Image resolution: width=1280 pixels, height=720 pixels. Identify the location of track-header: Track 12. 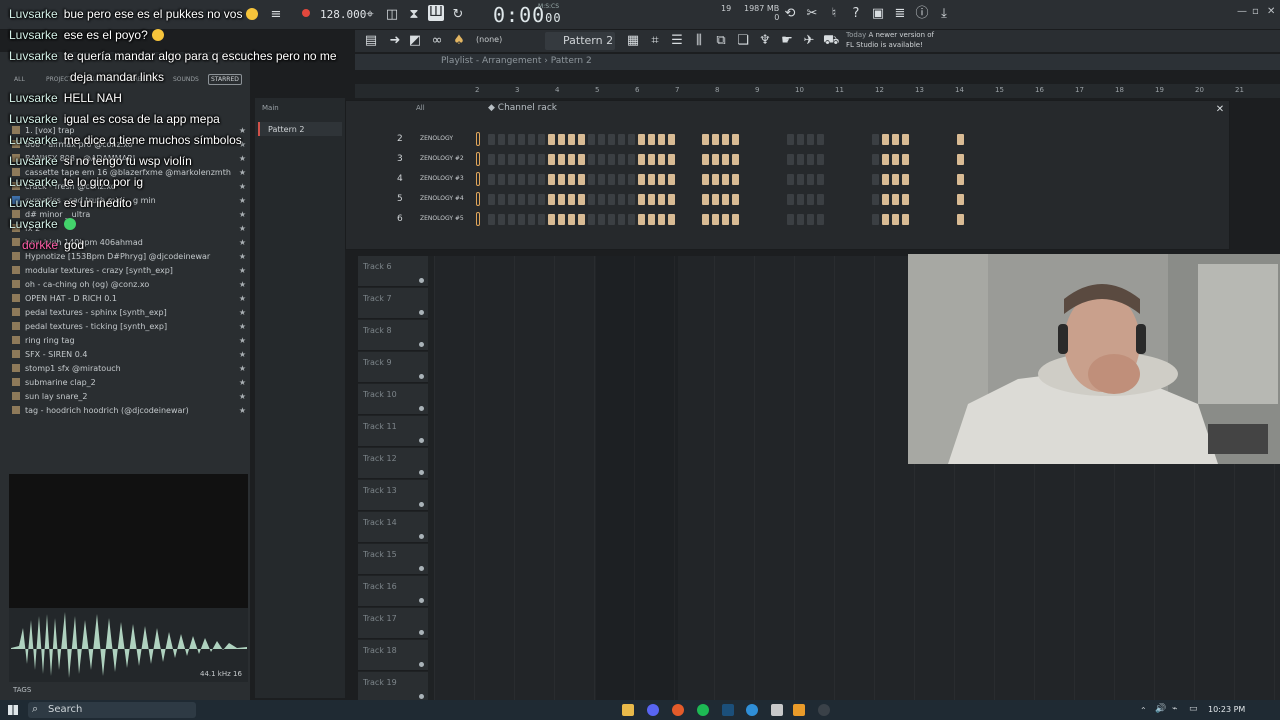
(393, 463).